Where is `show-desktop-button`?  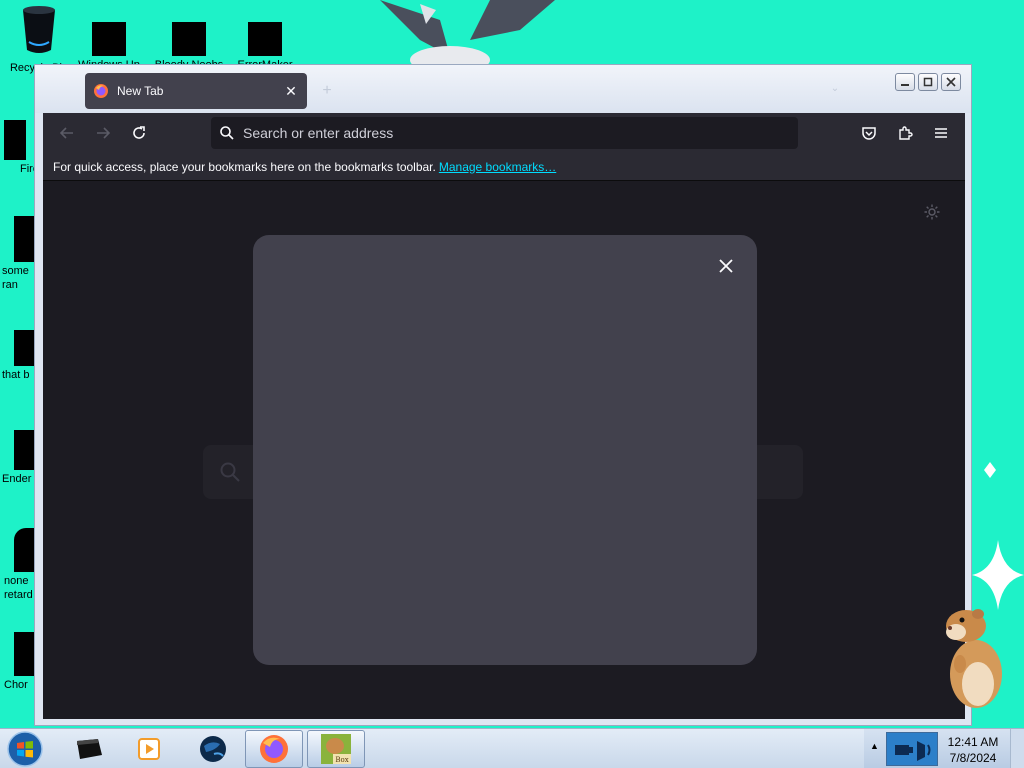 show-desktop-button is located at coordinates (1017, 748).